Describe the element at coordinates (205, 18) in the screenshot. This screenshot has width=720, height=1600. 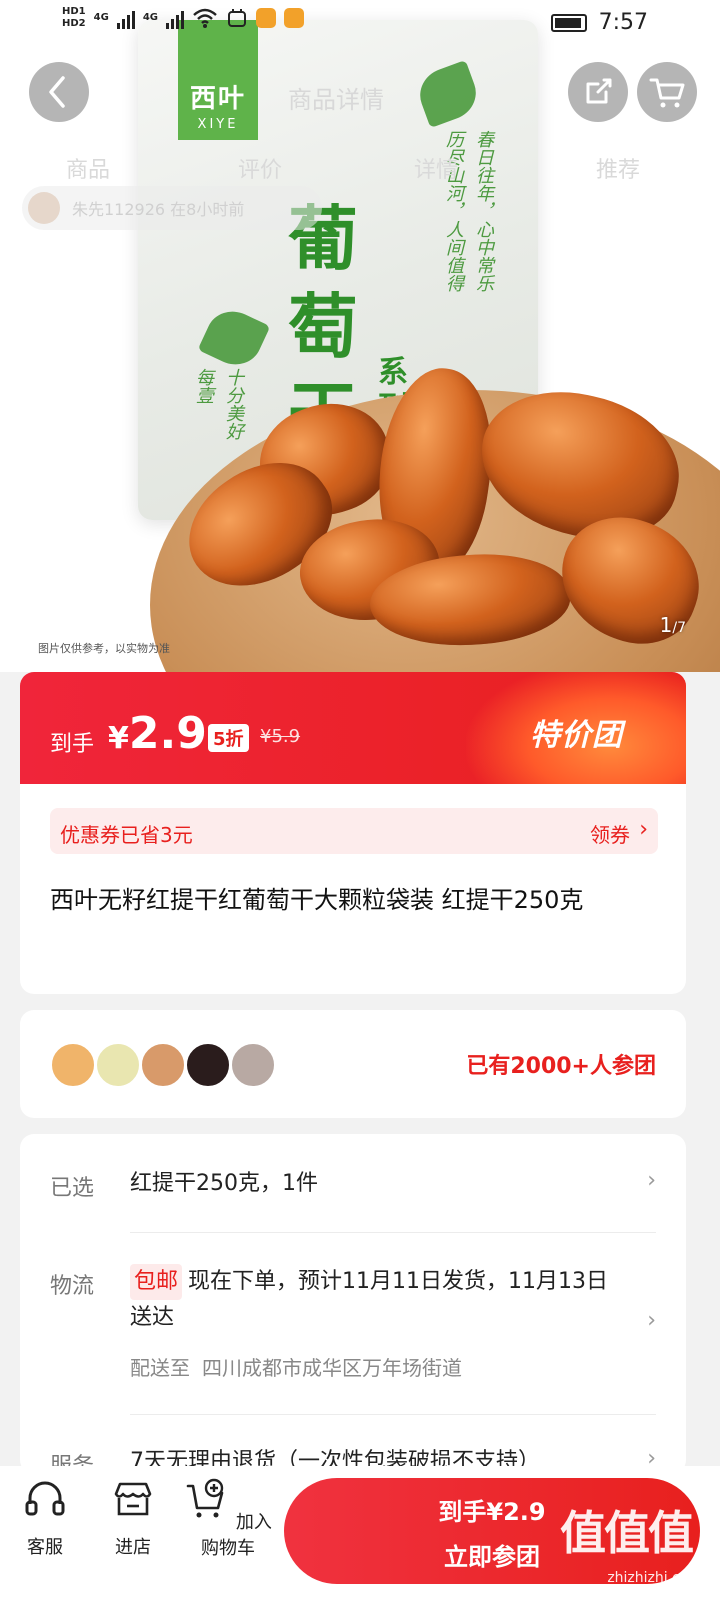
I see `wifi-icon` at that location.